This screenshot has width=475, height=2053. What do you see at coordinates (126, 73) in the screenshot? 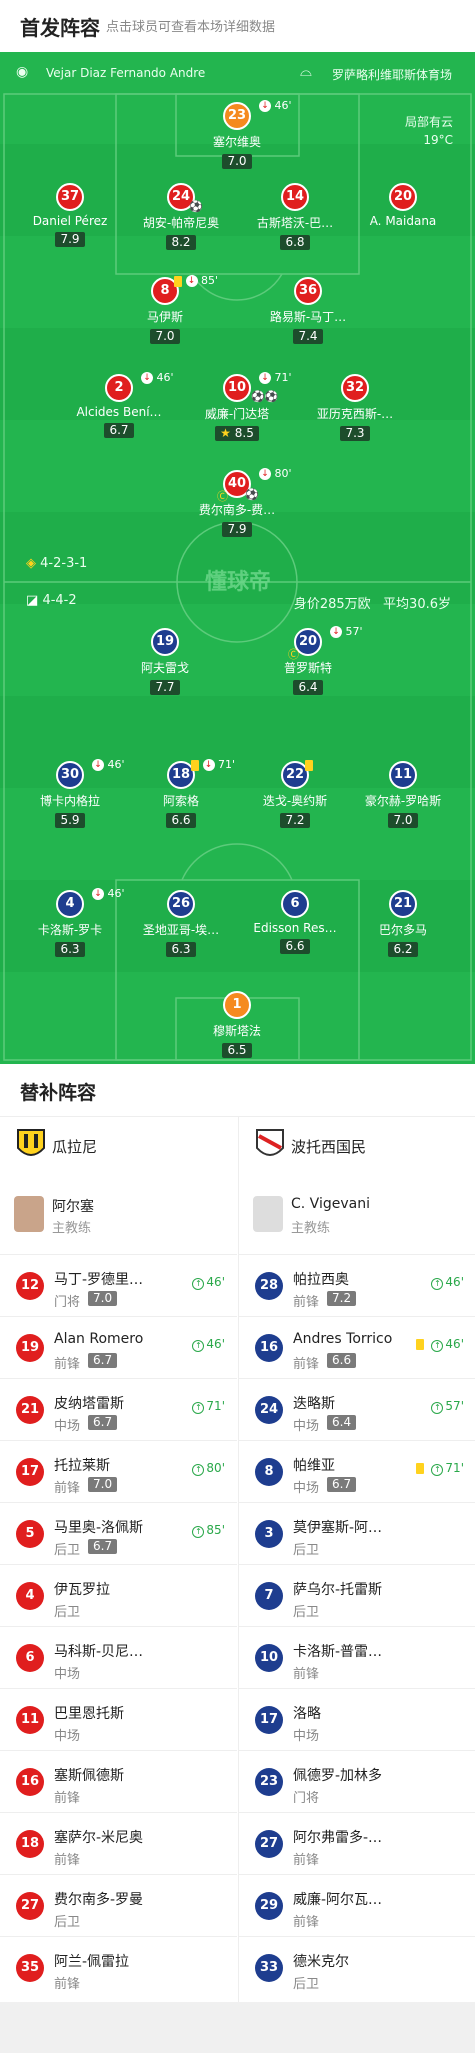
I see `referee-name: Vejar Diaz Fernando Andre` at bounding box center [126, 73].